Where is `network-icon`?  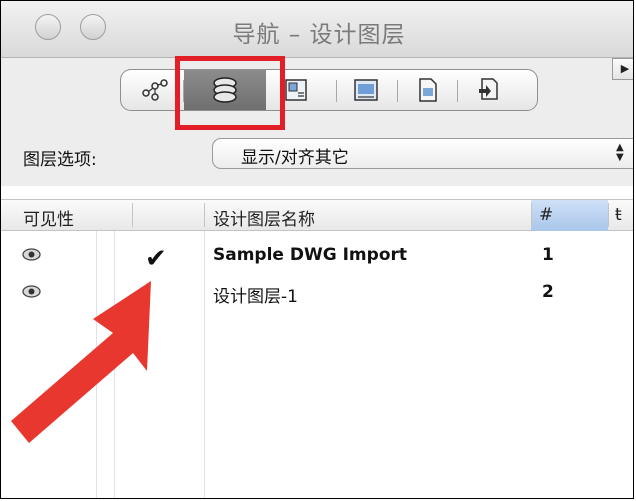
network-icon is located at coordinates (155, 90).